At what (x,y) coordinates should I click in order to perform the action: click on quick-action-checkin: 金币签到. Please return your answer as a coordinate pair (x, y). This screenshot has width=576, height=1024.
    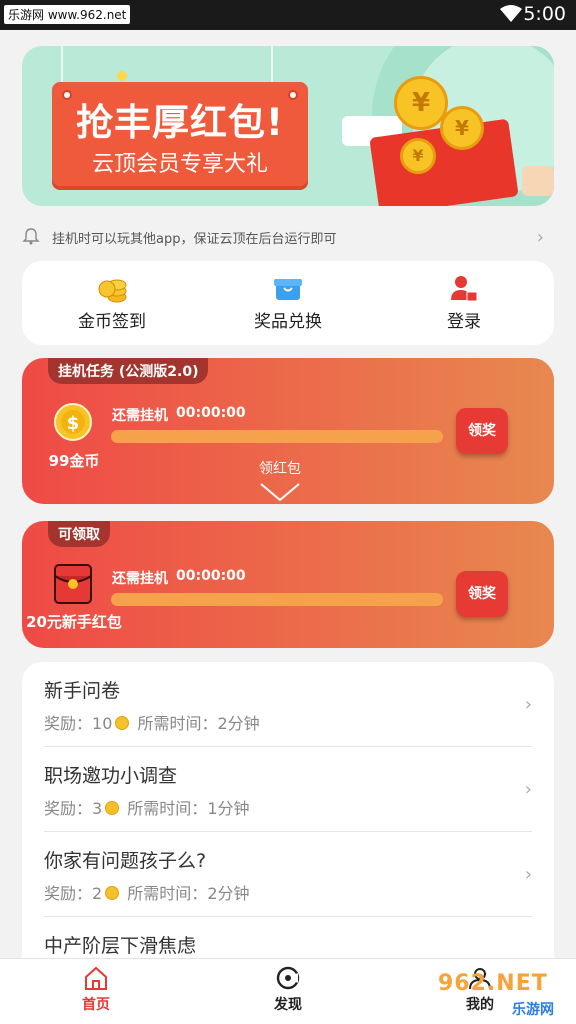
    Looking at the image, I should click on (112, 303).